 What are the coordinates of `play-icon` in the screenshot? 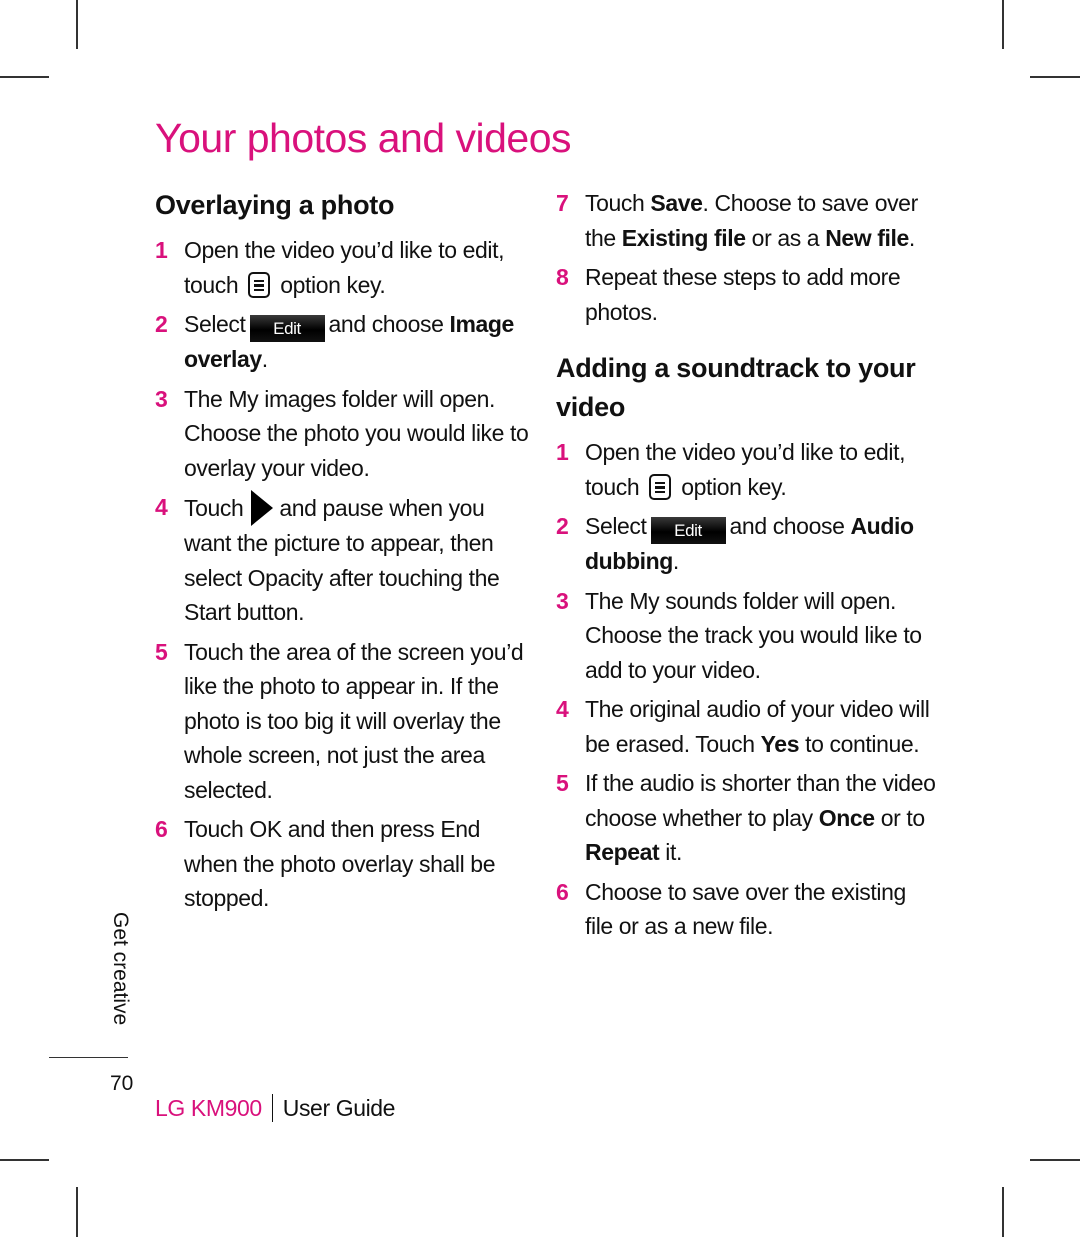 It's located at (262, 508).